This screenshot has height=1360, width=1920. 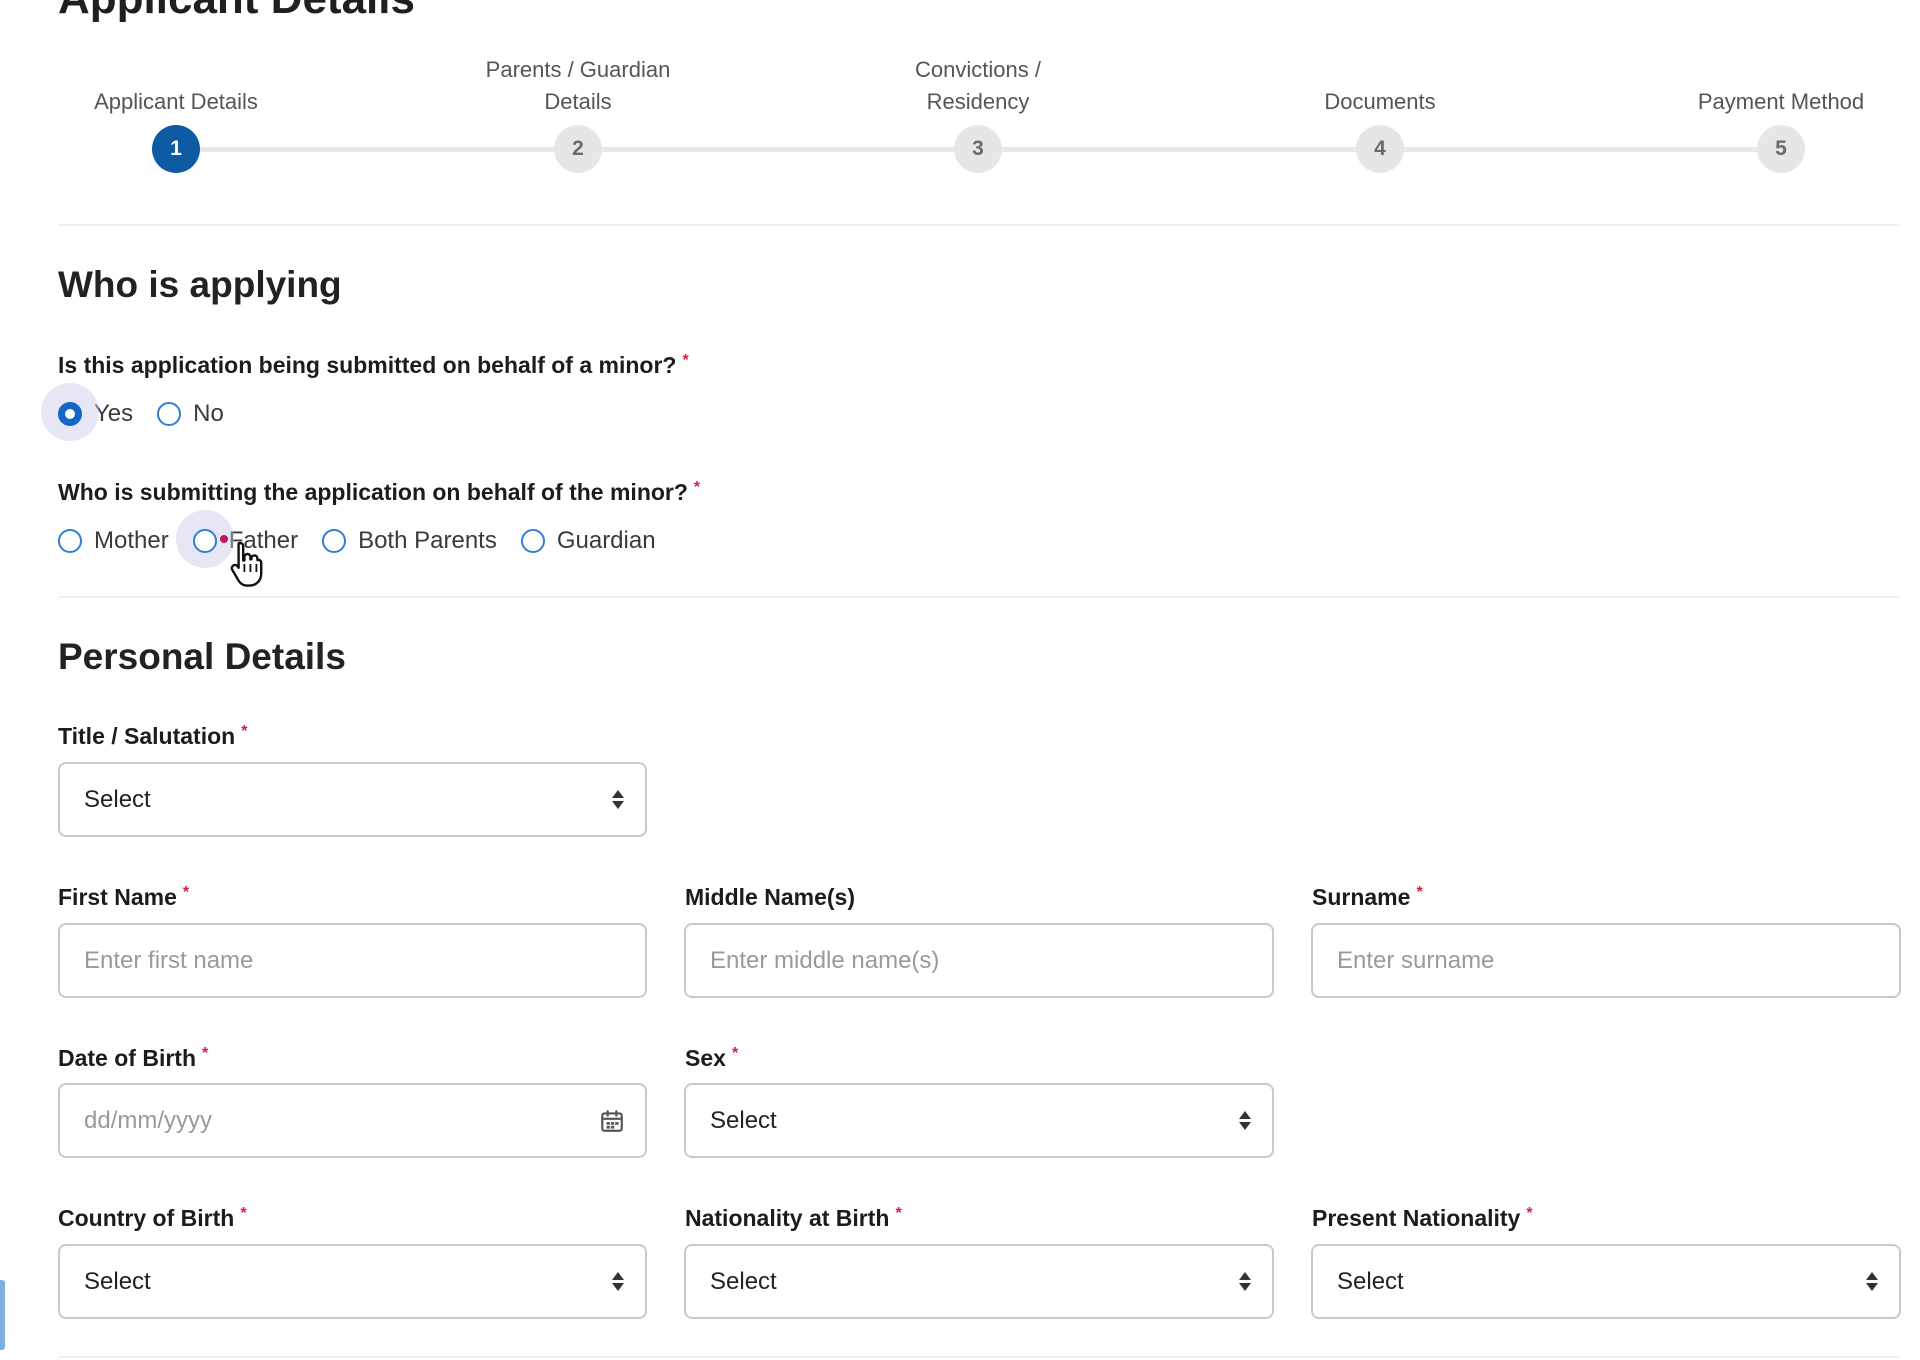 I want to click on surname-field, so click(x=1606, y=960).